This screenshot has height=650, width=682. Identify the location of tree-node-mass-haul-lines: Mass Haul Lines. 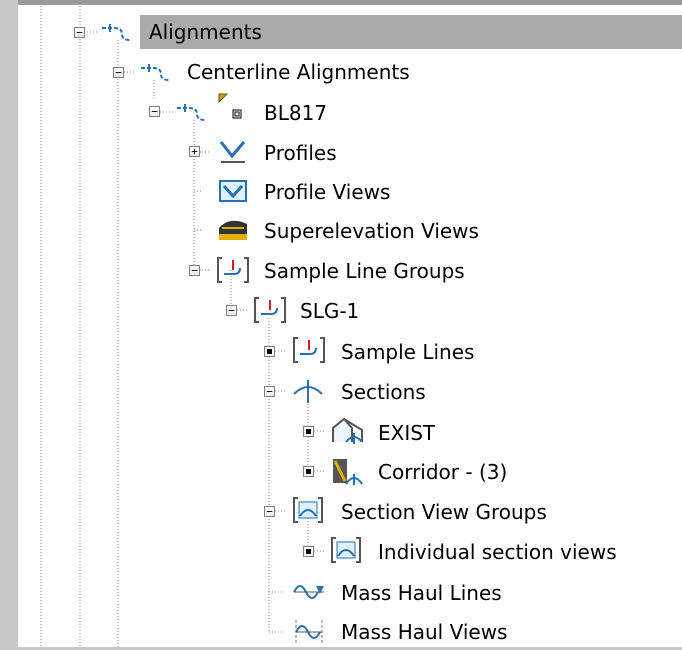
(421, 593).